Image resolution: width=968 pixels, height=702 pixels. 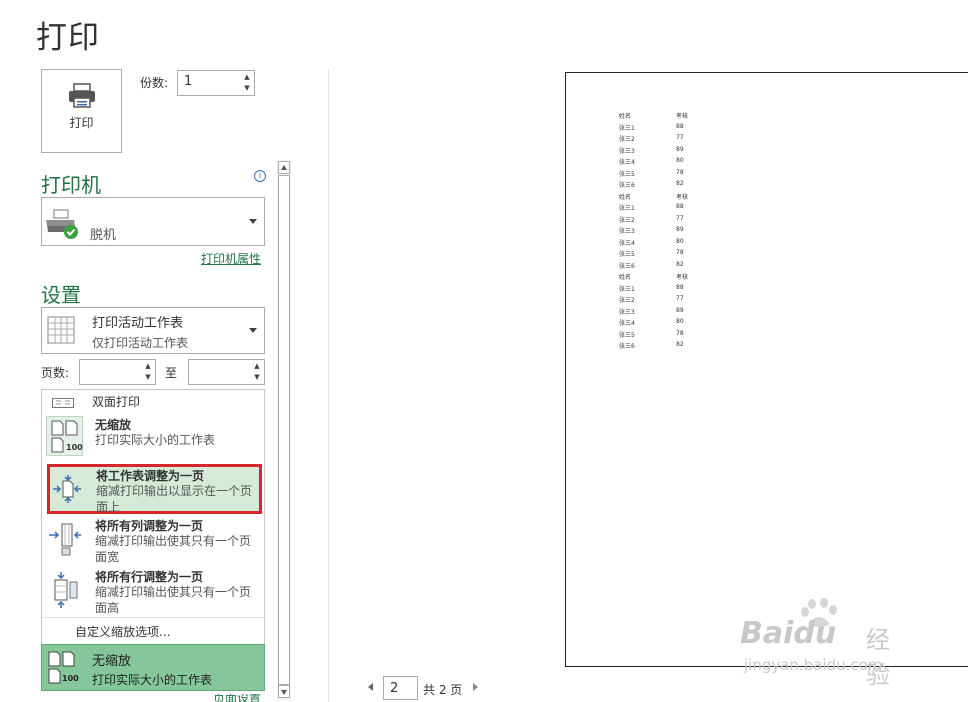 I want to click on printer-ready-icon, so click(x=62, y=224).